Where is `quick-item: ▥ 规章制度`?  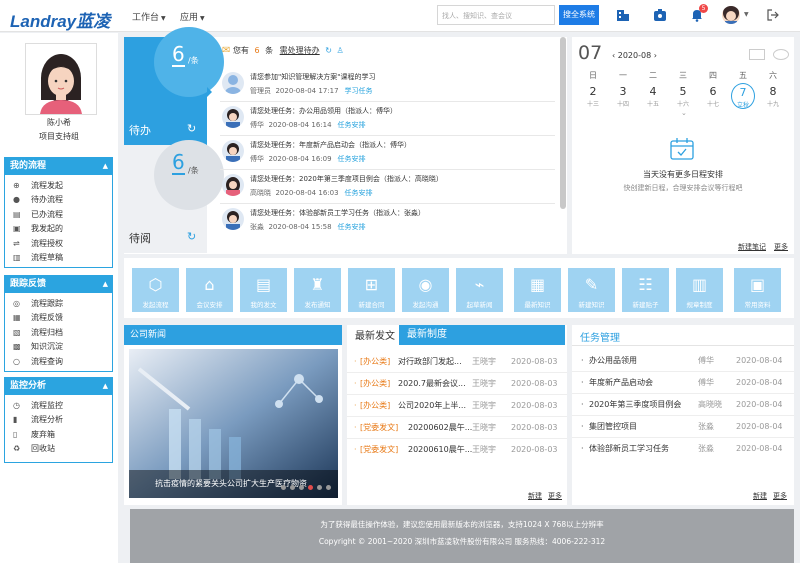
quick-item: ▥ 规章制度 is located at coordinates (699, 290).